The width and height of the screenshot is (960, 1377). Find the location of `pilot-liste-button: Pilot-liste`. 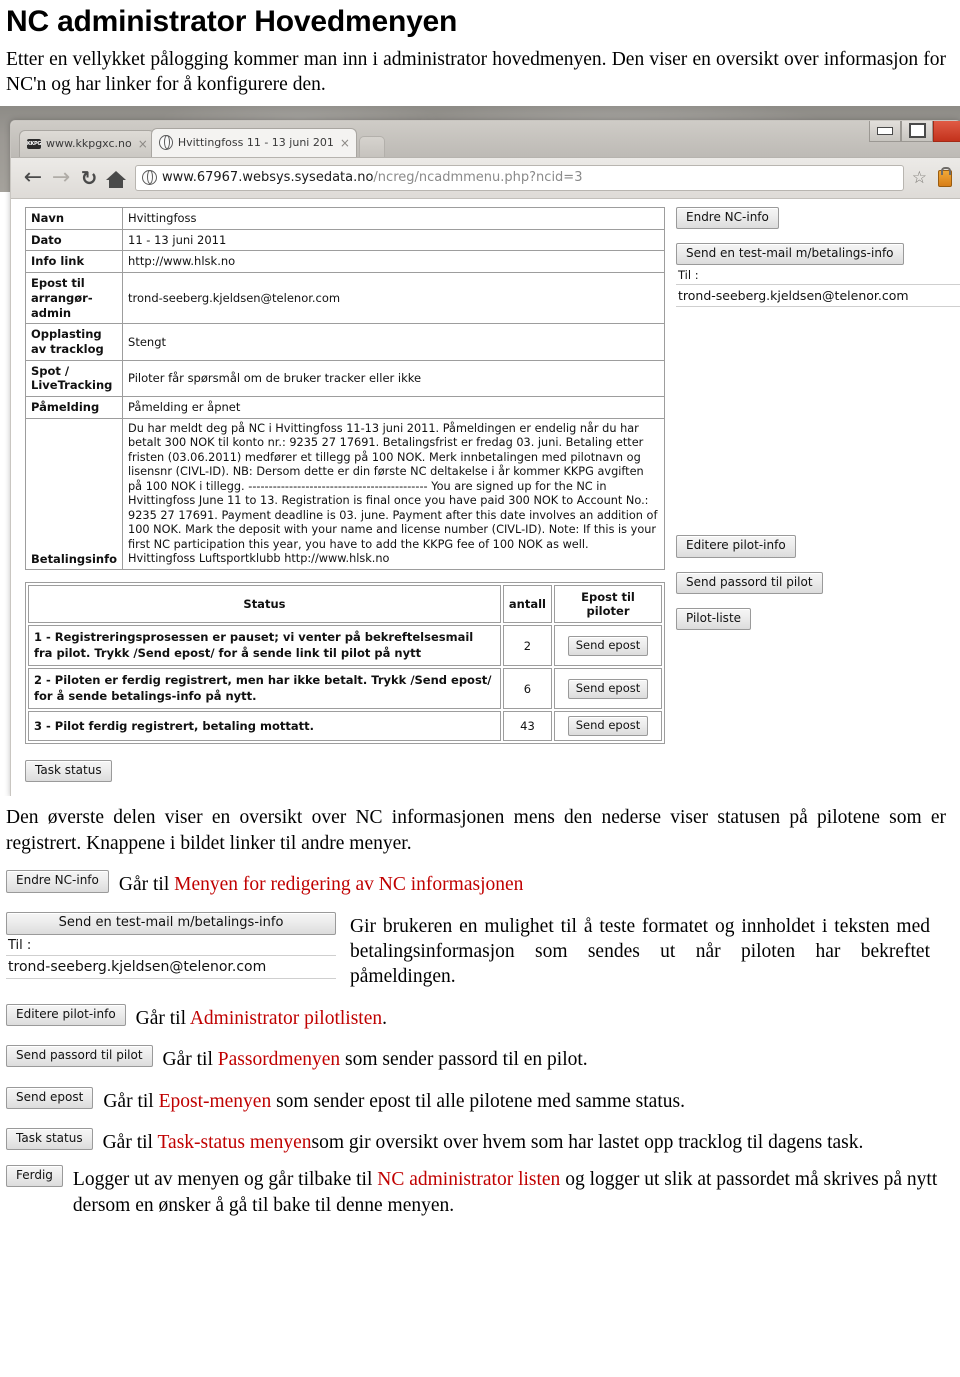

pilot-liste-button: Pilot-liste is located at coordinates (714, 618).